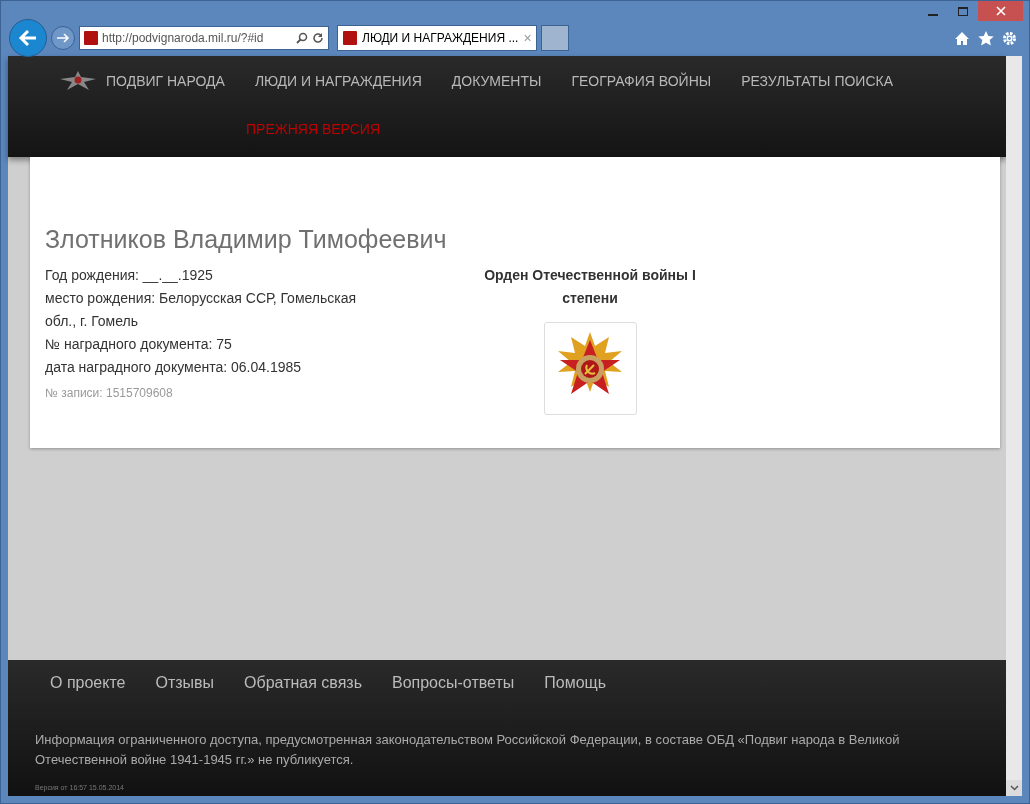 The width and height of the screenshot is (1030, 804). I want to click on footer-link: Отзывы, so click(185, 683).